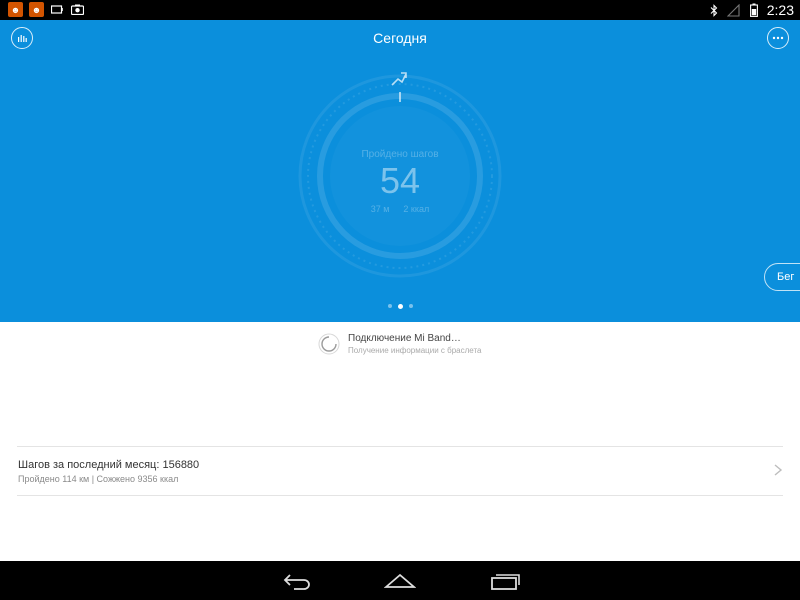 This screenshot has width=800, height=600. Describe the element at coordinates (400, 10) in the screenshot. I see `status-bar: ☻ ☻ 2:23` at that location.